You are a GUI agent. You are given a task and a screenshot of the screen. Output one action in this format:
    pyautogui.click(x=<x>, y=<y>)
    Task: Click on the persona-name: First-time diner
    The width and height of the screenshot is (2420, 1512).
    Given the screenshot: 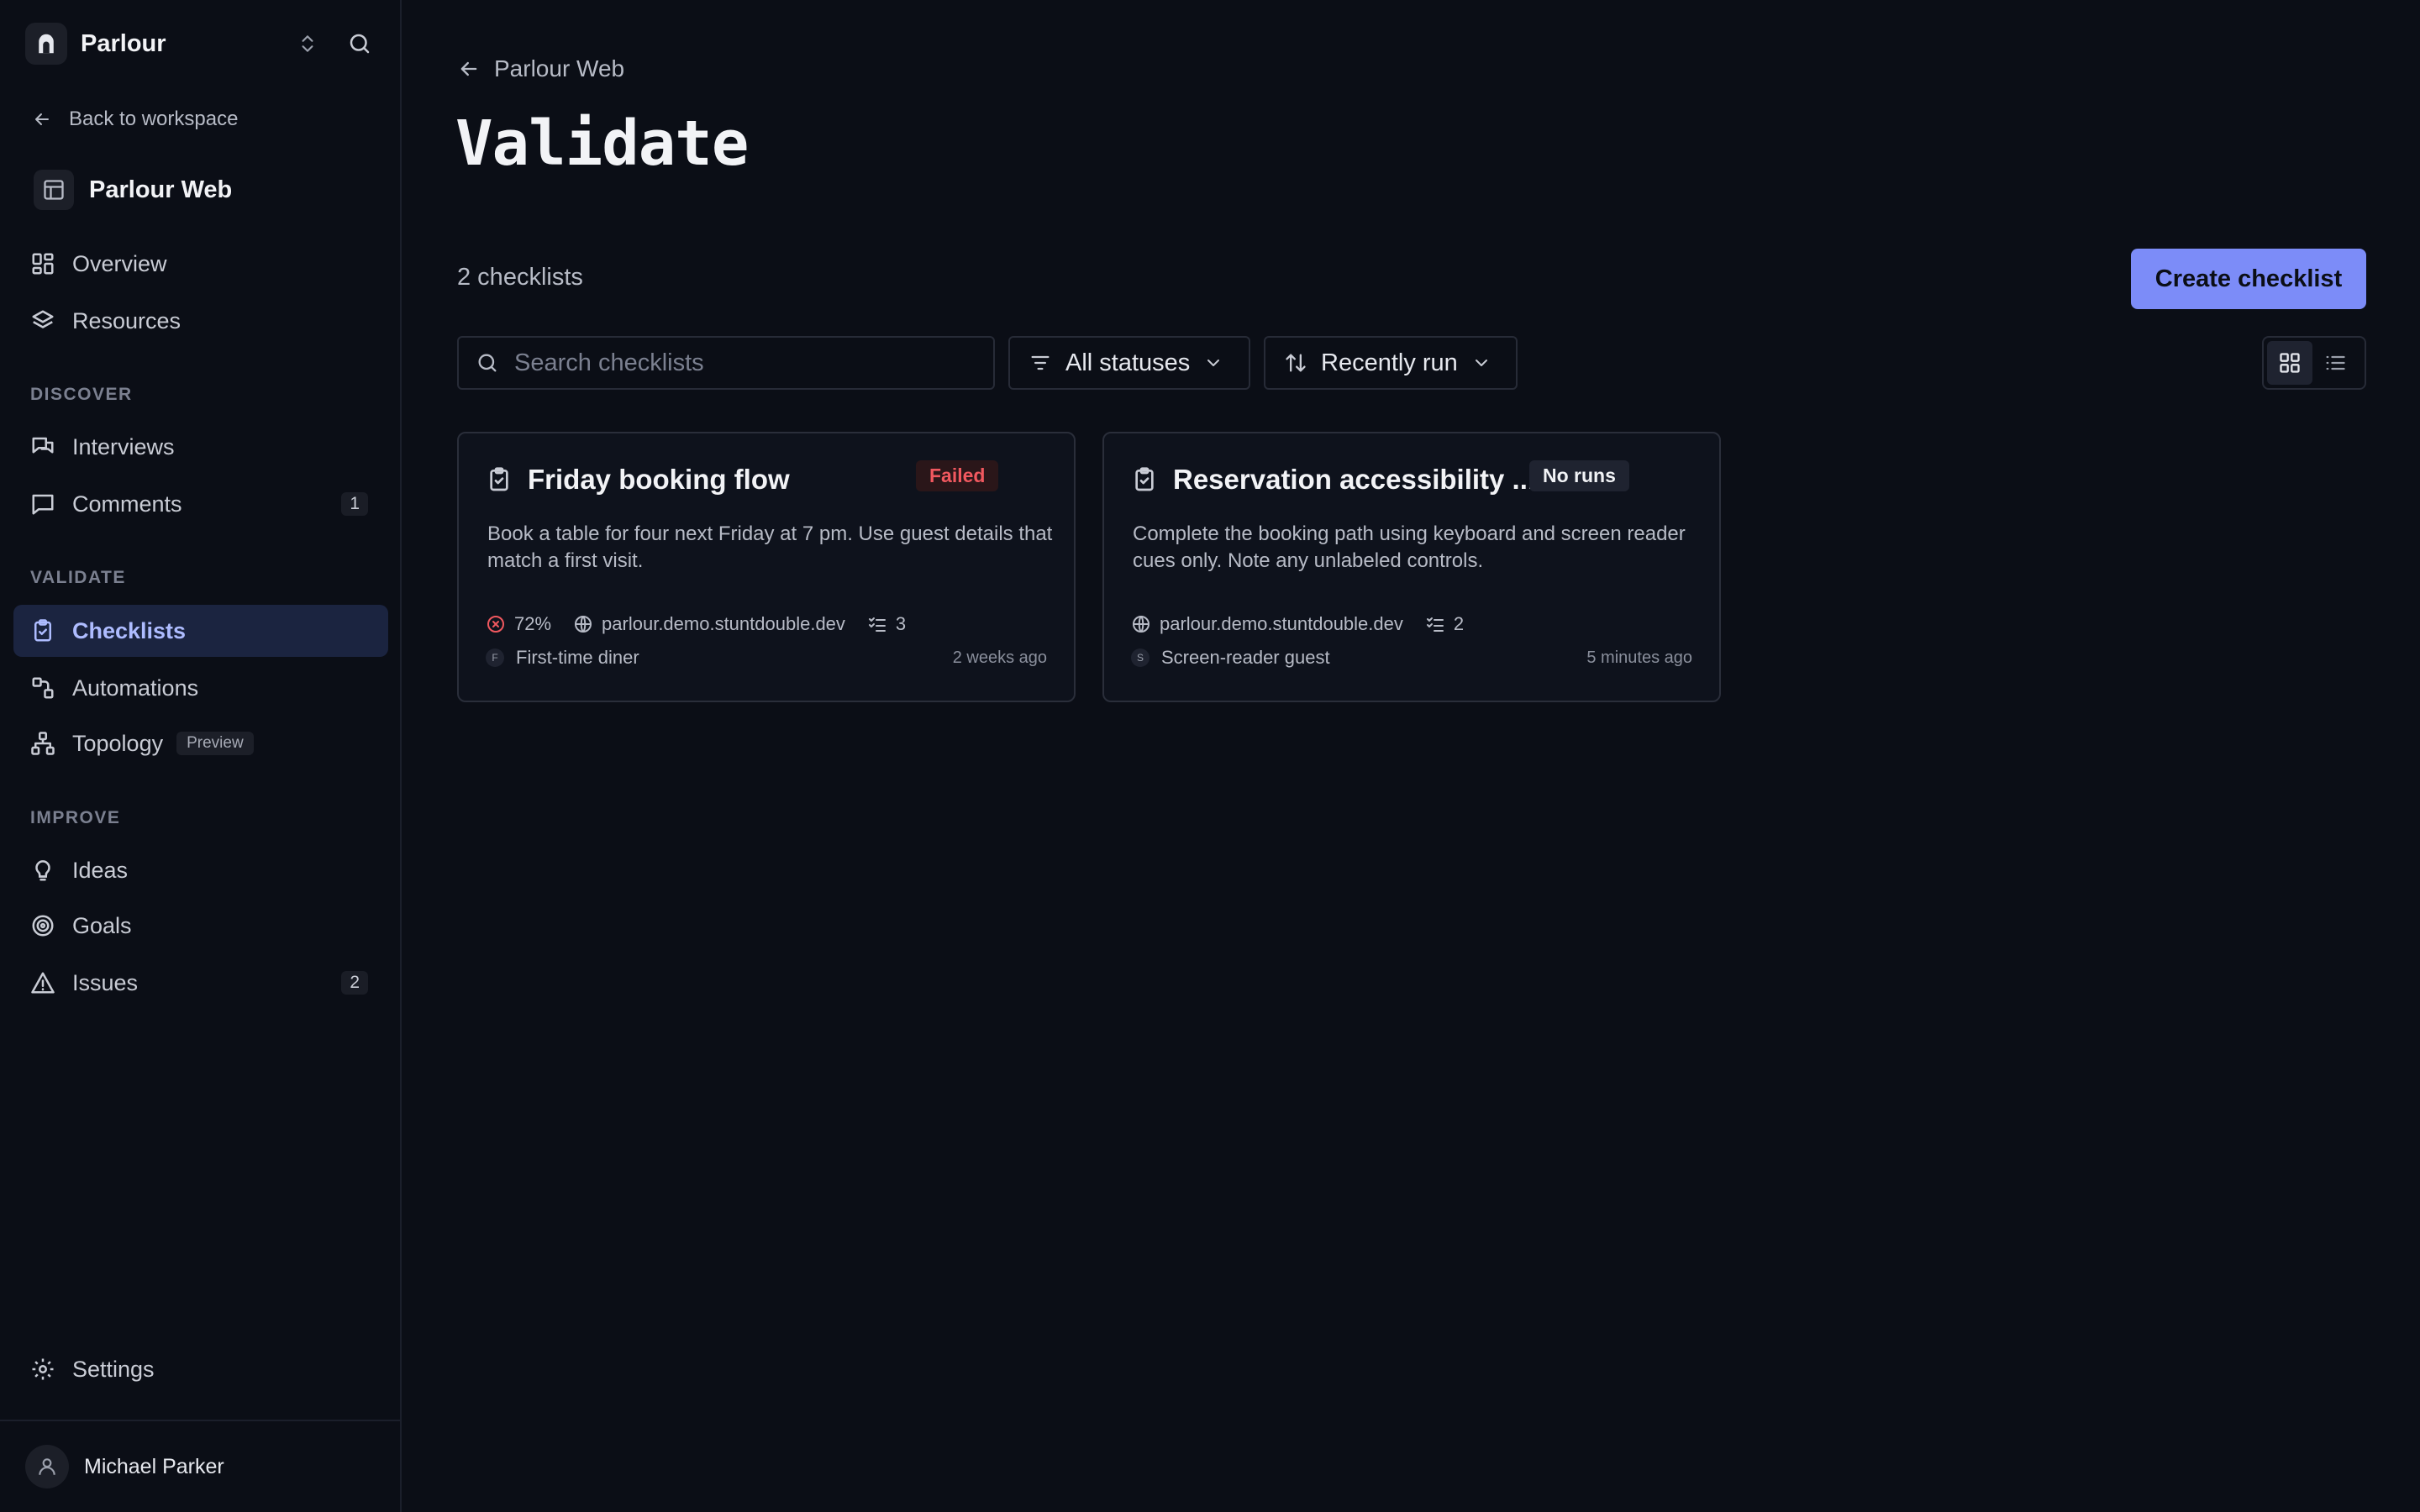 What is the action you would take?
    pyautogui.click(x=577, y=657)
    